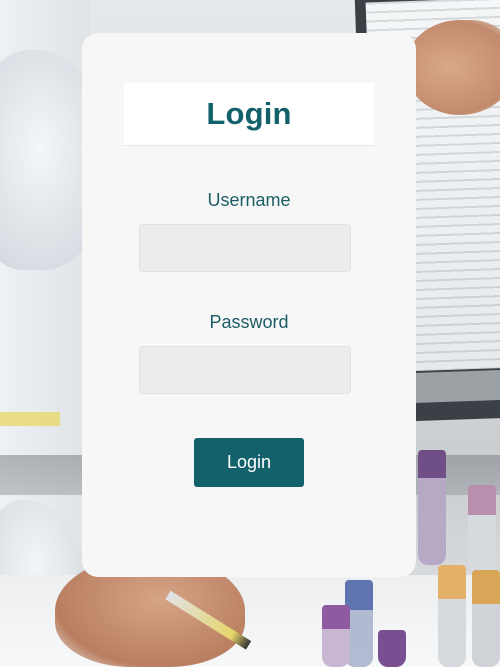 The width and height of the screenshot is (500, 667). I want to click on username-label: Username, so click(249, 200).